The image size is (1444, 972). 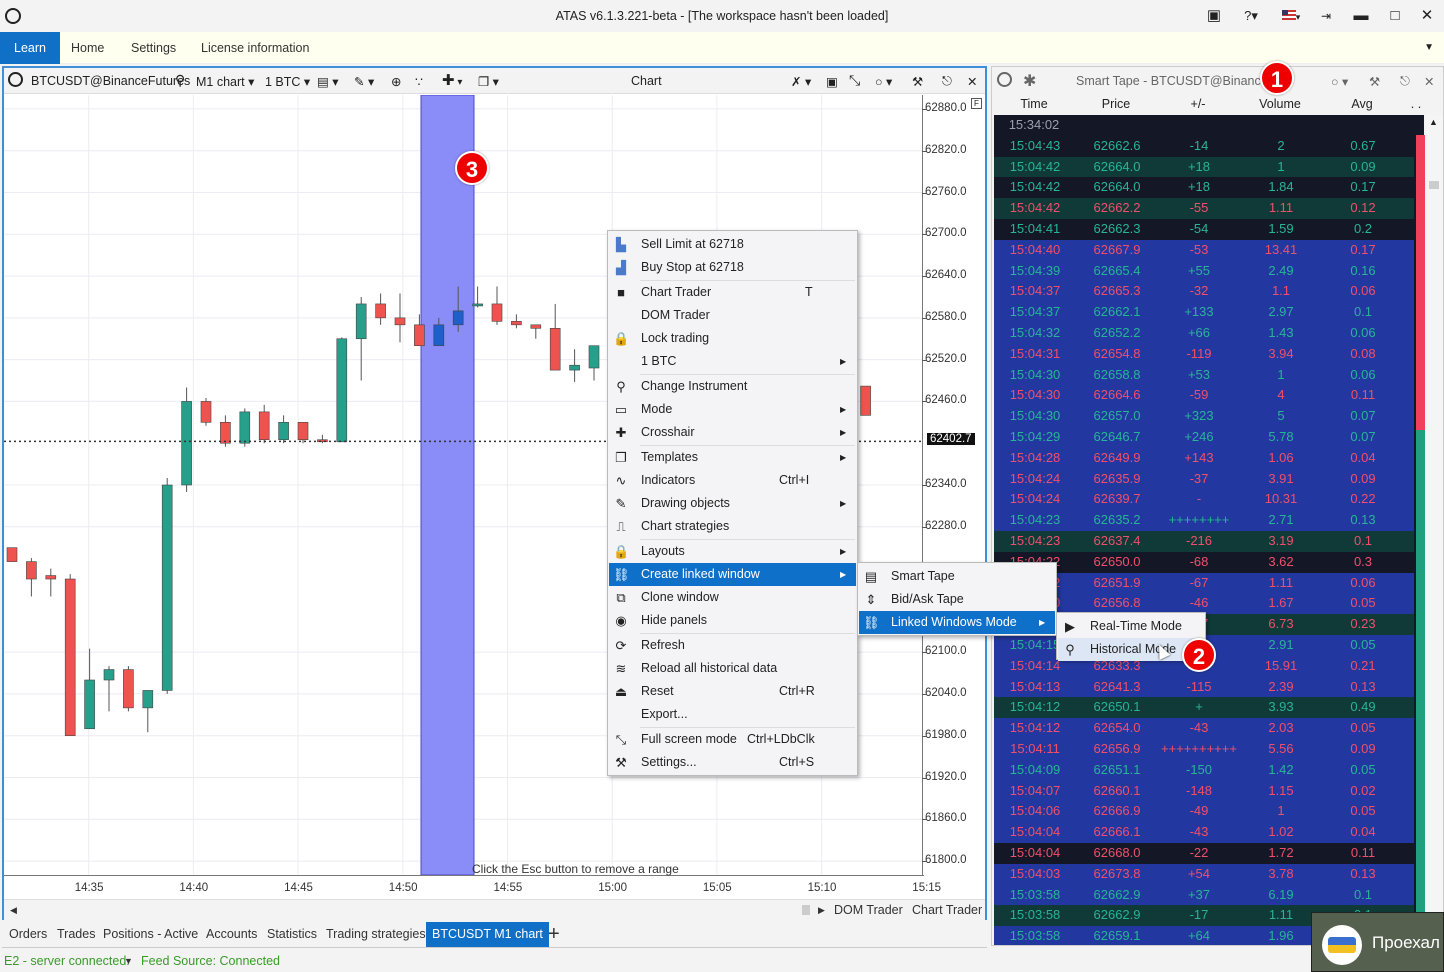 What do you see at coordinates (1362, 104) in the screenshot?
I see `col-avg: Avg` at bounding box center [1362, 104].